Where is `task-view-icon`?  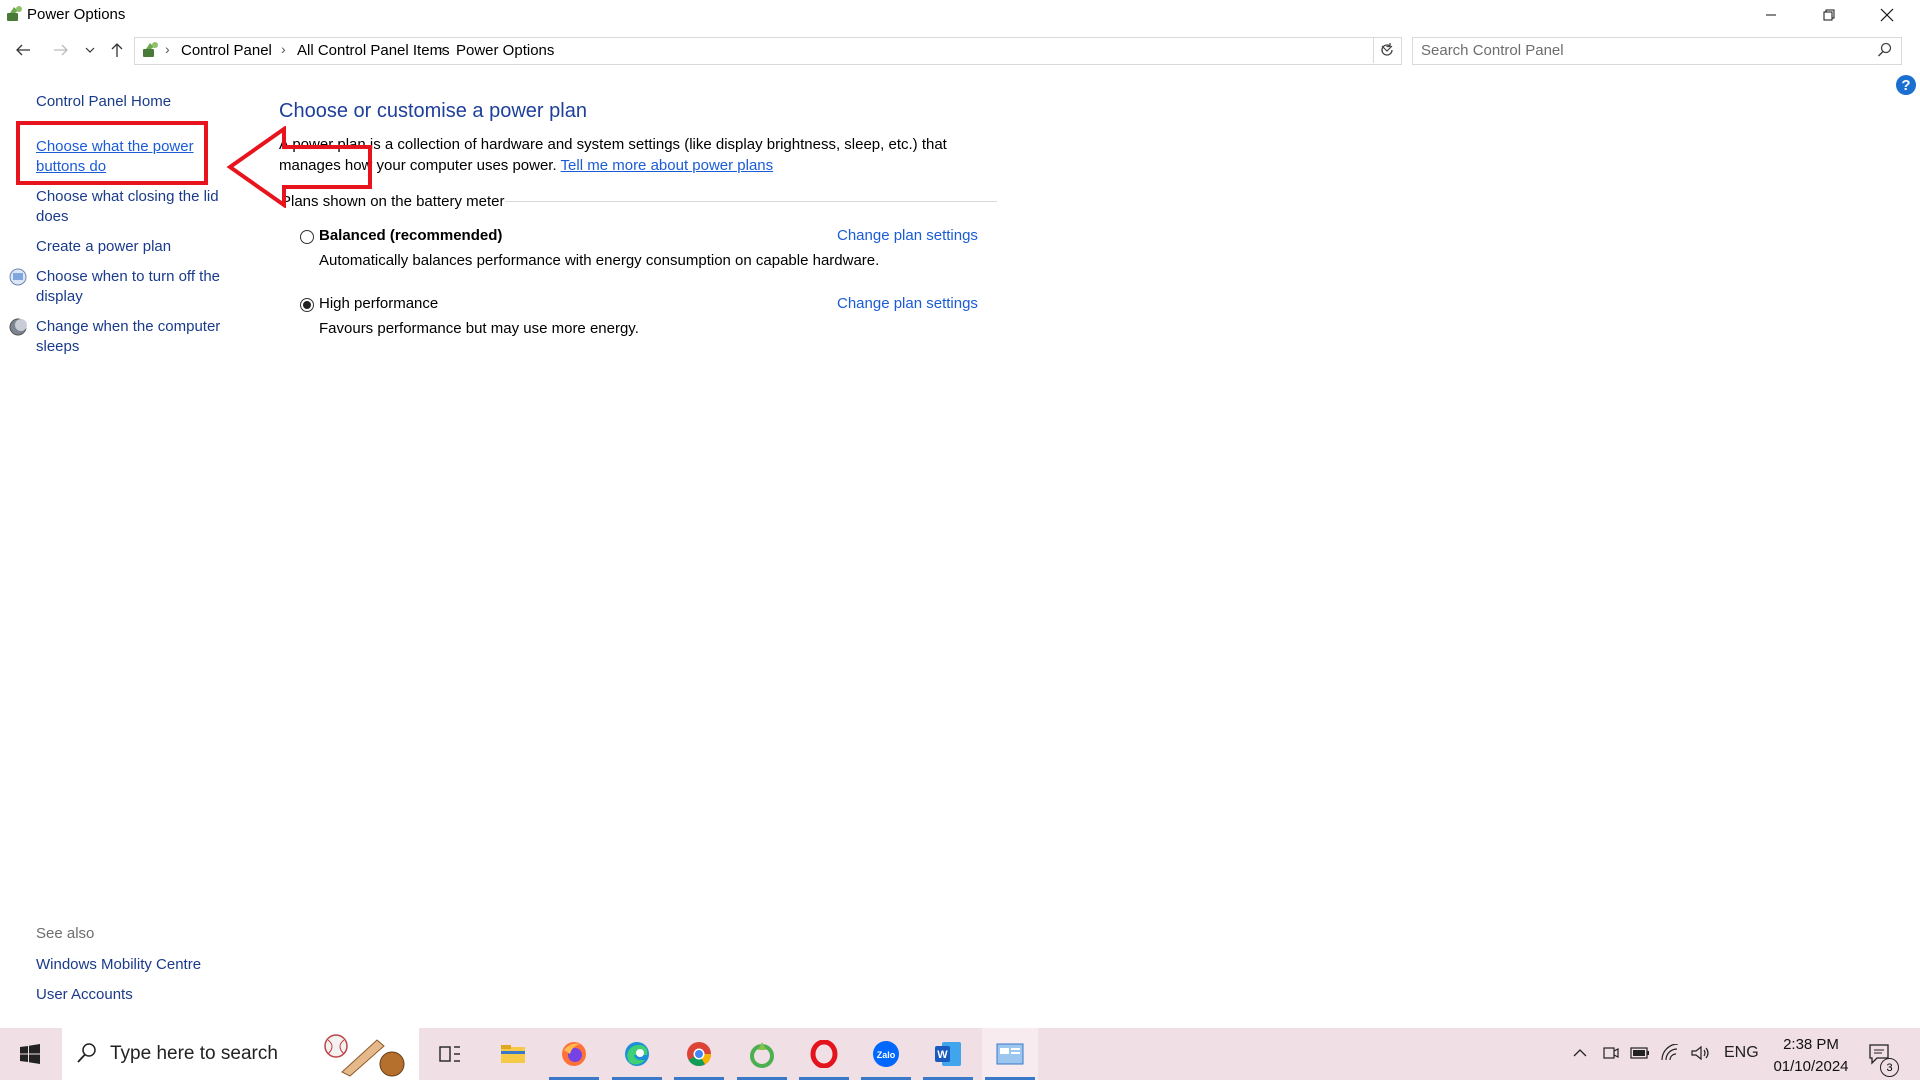
task-view-icon is located at coordinates (449, 1054).